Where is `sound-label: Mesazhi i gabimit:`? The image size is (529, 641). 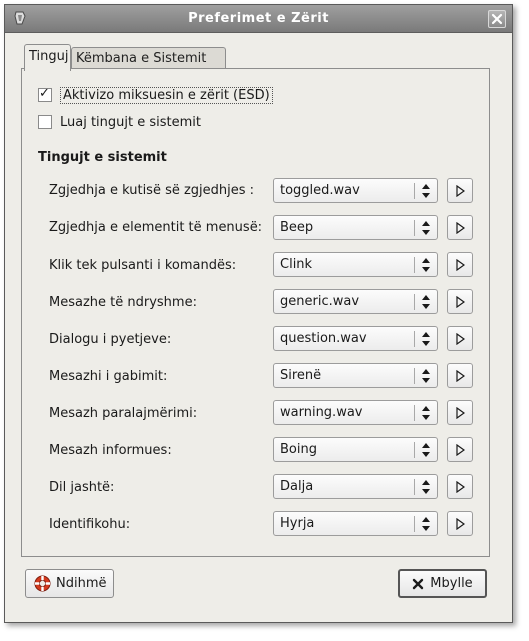 sound-label: Mesazhi i gabimit: is located at coordinates (108, 376).